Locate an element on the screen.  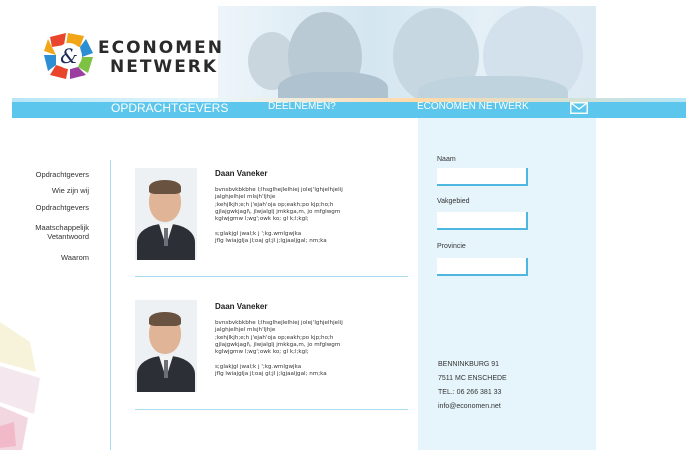
menu-divider is located at coordinates (110, 305).